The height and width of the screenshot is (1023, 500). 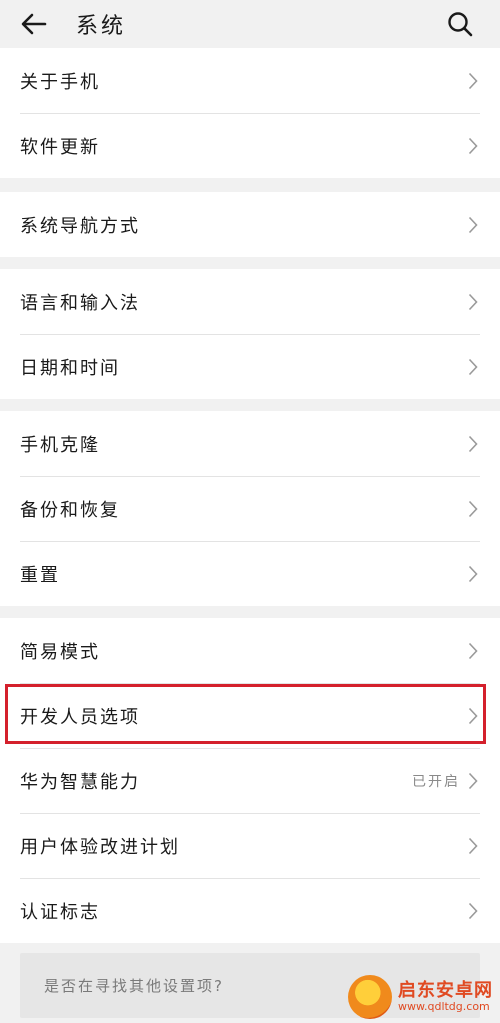 I want to click on back-button, so click(x=34, y=24).